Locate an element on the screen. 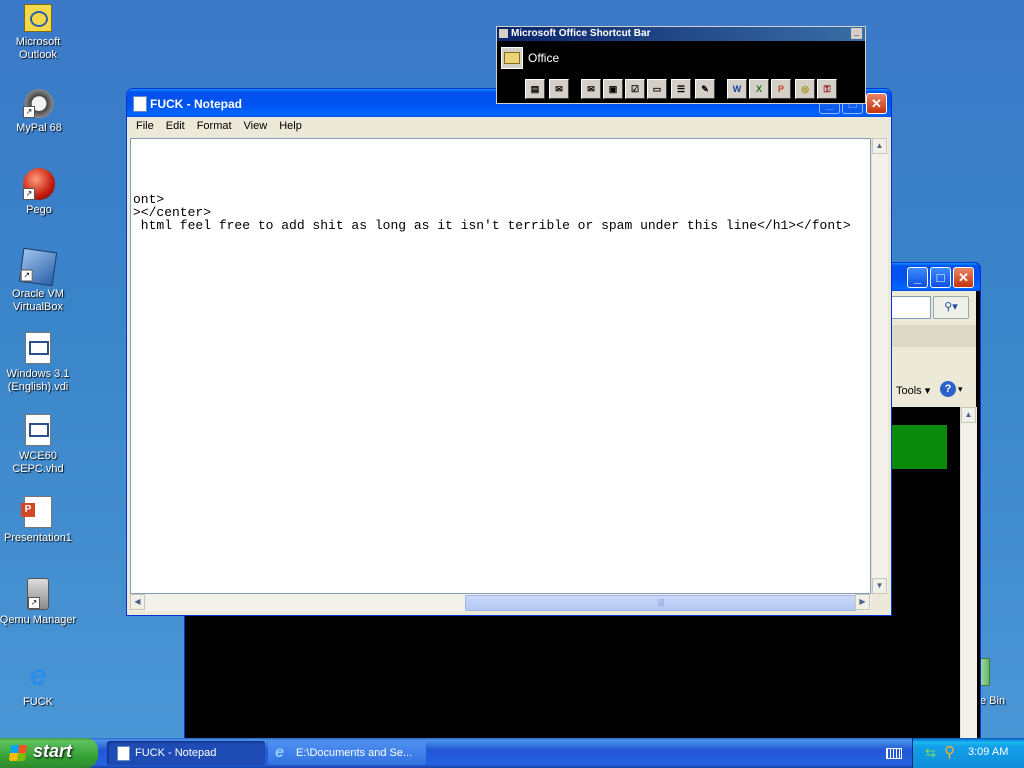 This screenshot has height=768, width=1024. keyboard-icon is located at coordinates (894, 753).